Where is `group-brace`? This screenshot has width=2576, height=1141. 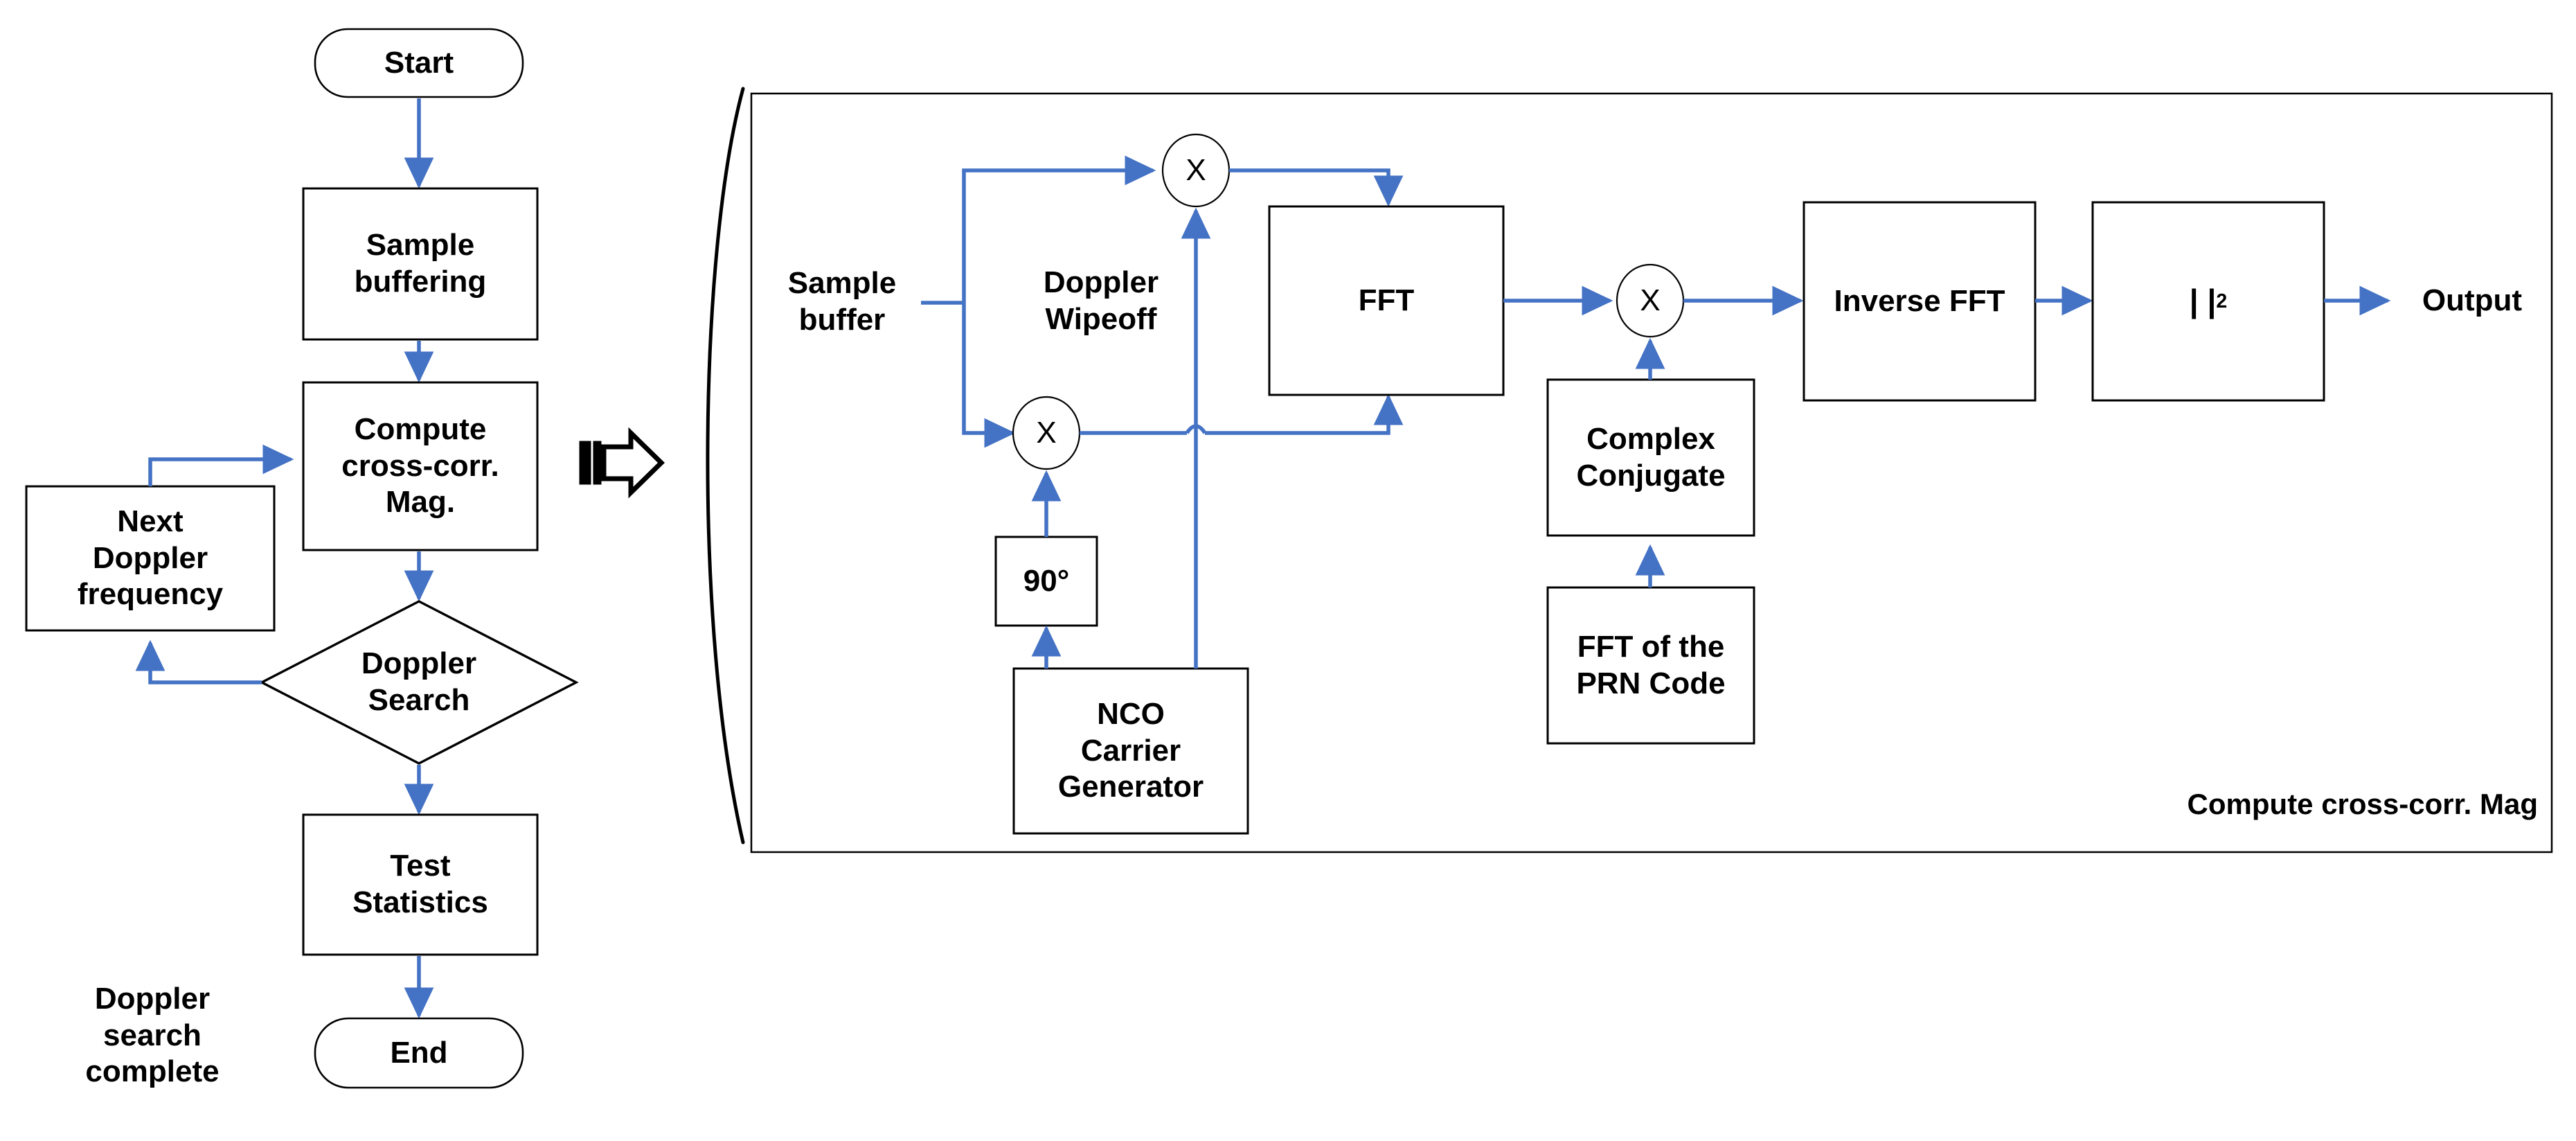
group-brace is located at coordinates (725, 465).